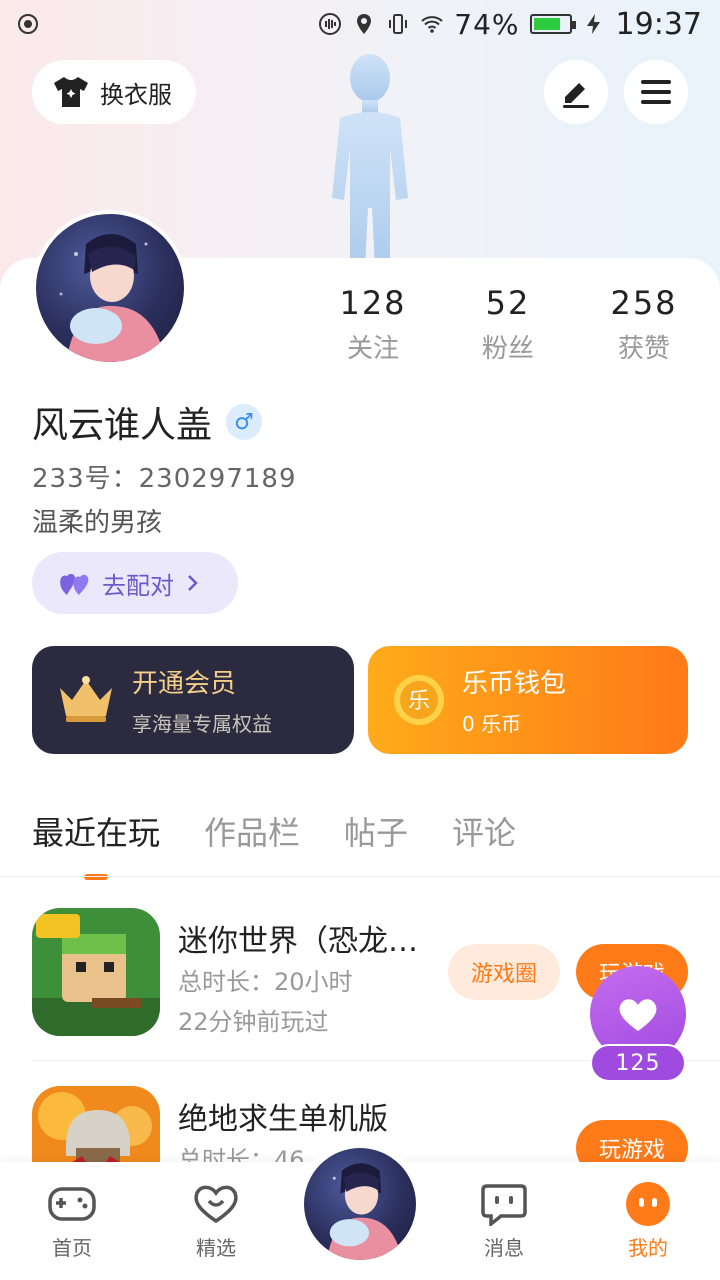  Describe the element at coordinates (576, 95) in the screenshot. I see `edit-icon` at that location.